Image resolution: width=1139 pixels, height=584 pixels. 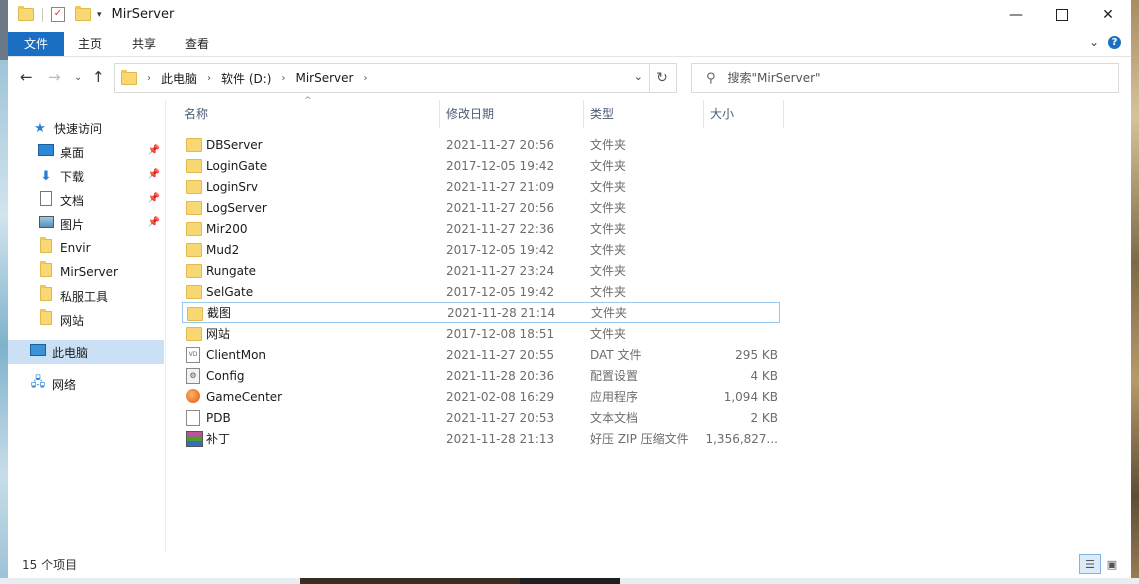 I want to click on properties-icon: ✓, so click(x=58, y=14).